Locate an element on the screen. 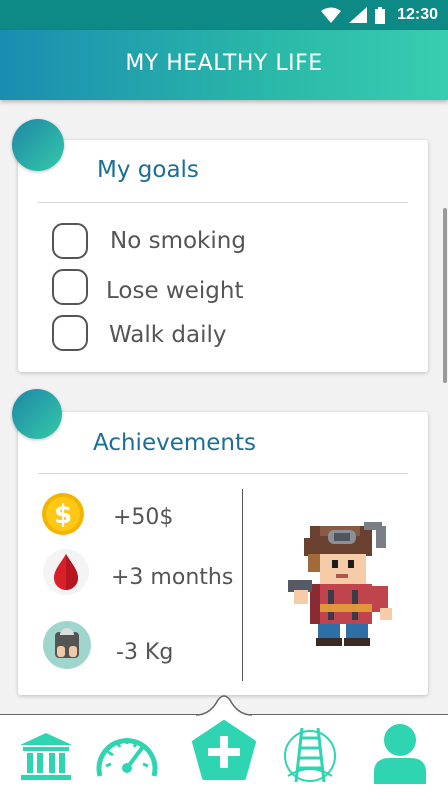 This screenshot has height=802, width=448. achievements-accent-dot is located at coordinates (37, 414).